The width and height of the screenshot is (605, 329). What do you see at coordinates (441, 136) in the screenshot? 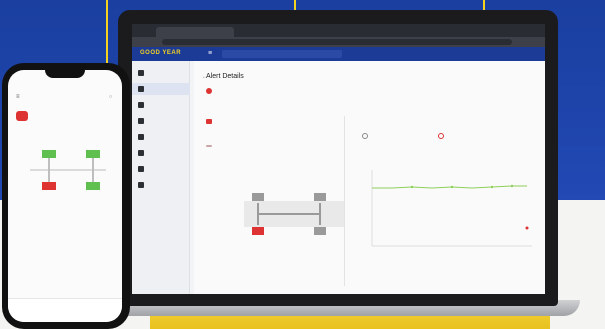
I see `position-alert-icon` at bounding box center [441, 136].